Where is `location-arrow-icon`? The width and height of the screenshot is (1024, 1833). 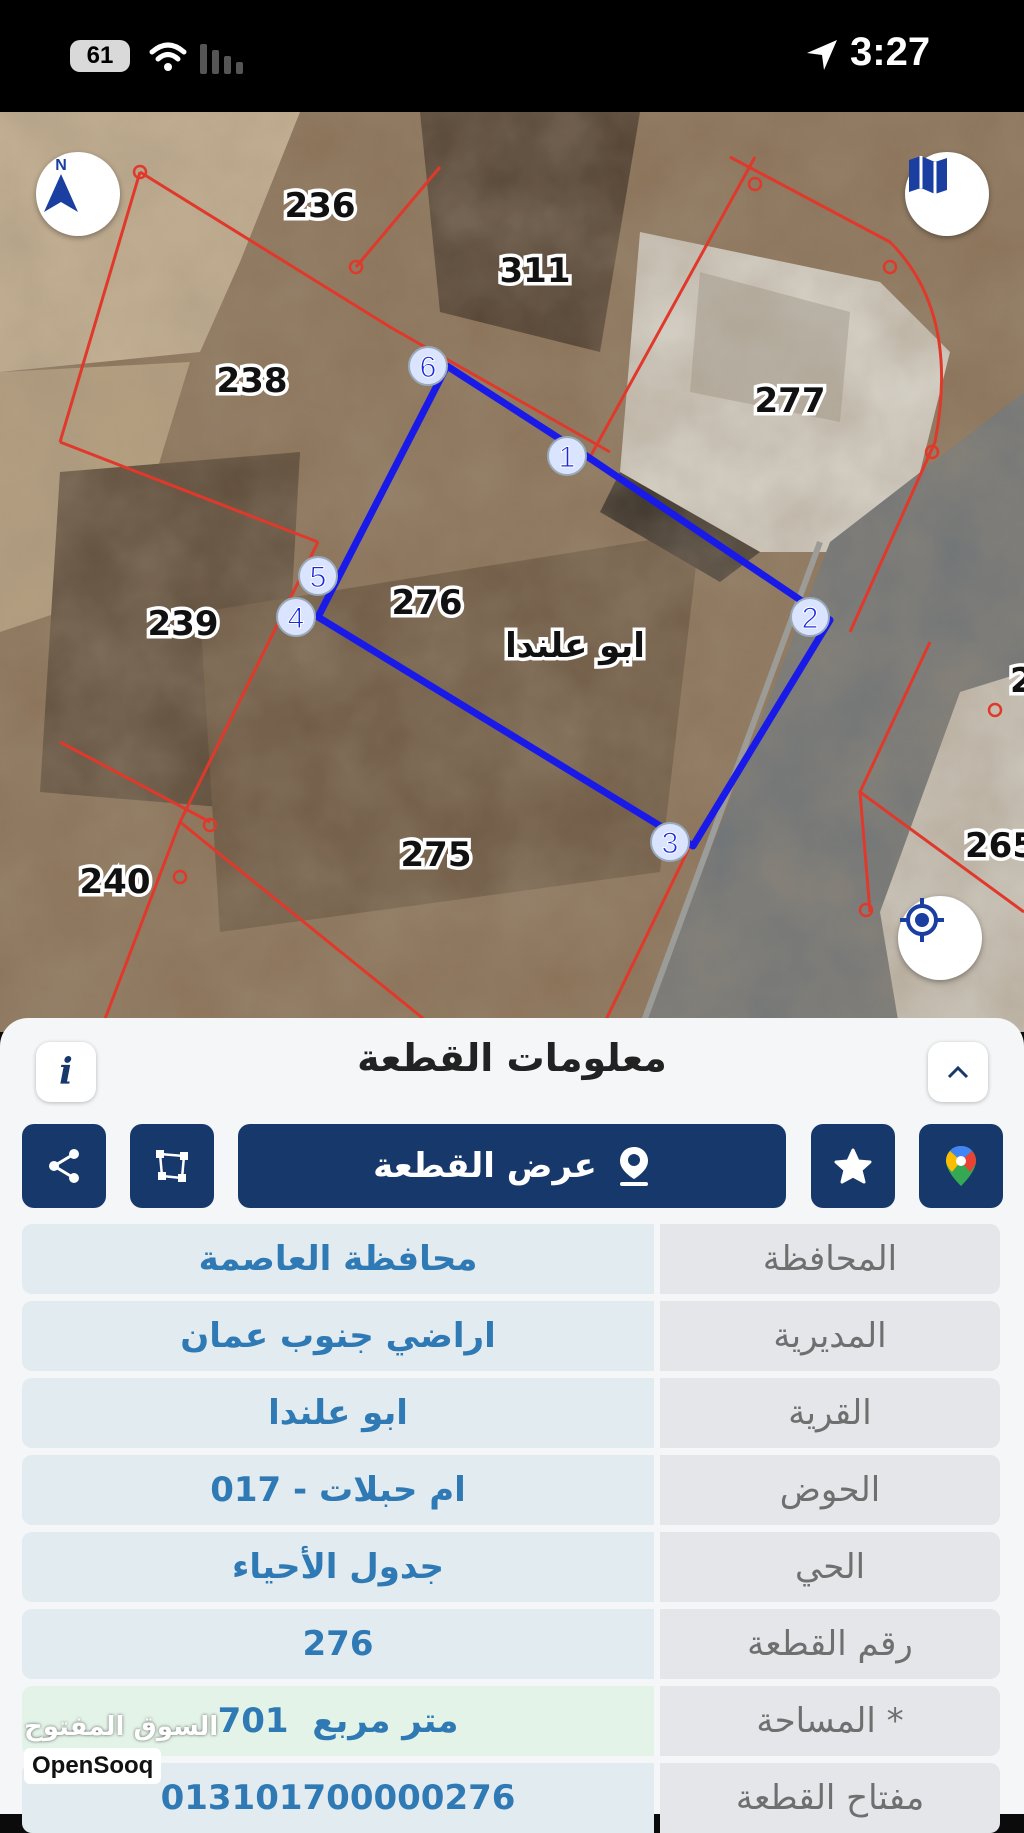 location-arrow-icon is located at coordinates (822, 55).